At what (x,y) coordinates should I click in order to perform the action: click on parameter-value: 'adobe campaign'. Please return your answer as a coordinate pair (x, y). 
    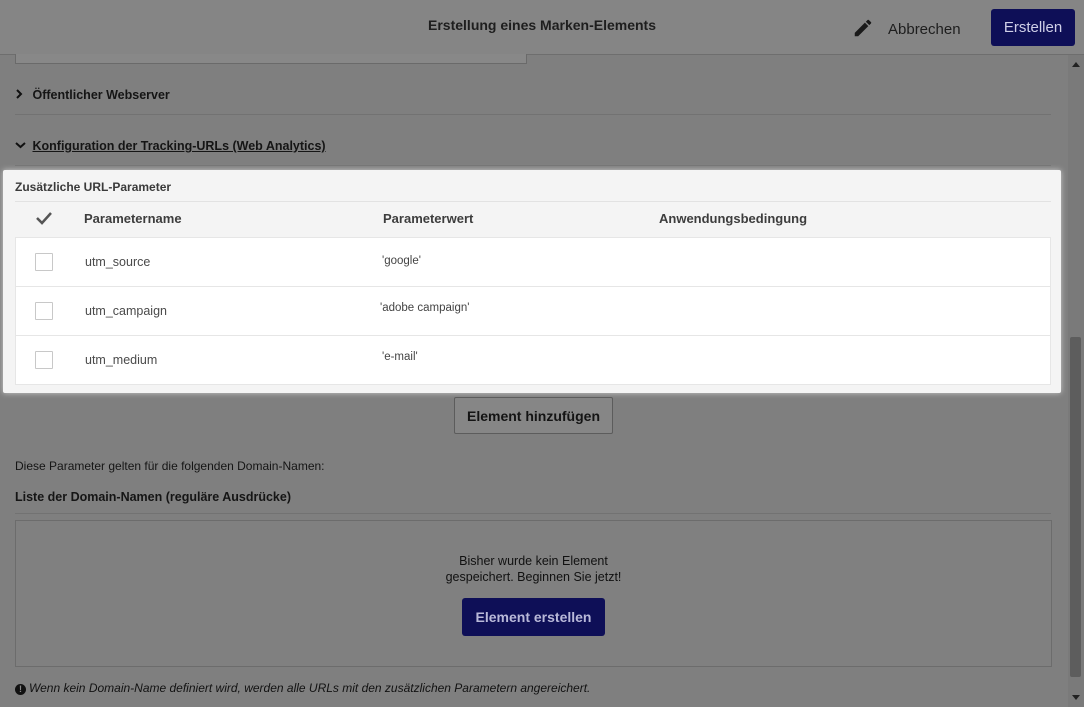
    Looking at the image, I should click on (425, 308).